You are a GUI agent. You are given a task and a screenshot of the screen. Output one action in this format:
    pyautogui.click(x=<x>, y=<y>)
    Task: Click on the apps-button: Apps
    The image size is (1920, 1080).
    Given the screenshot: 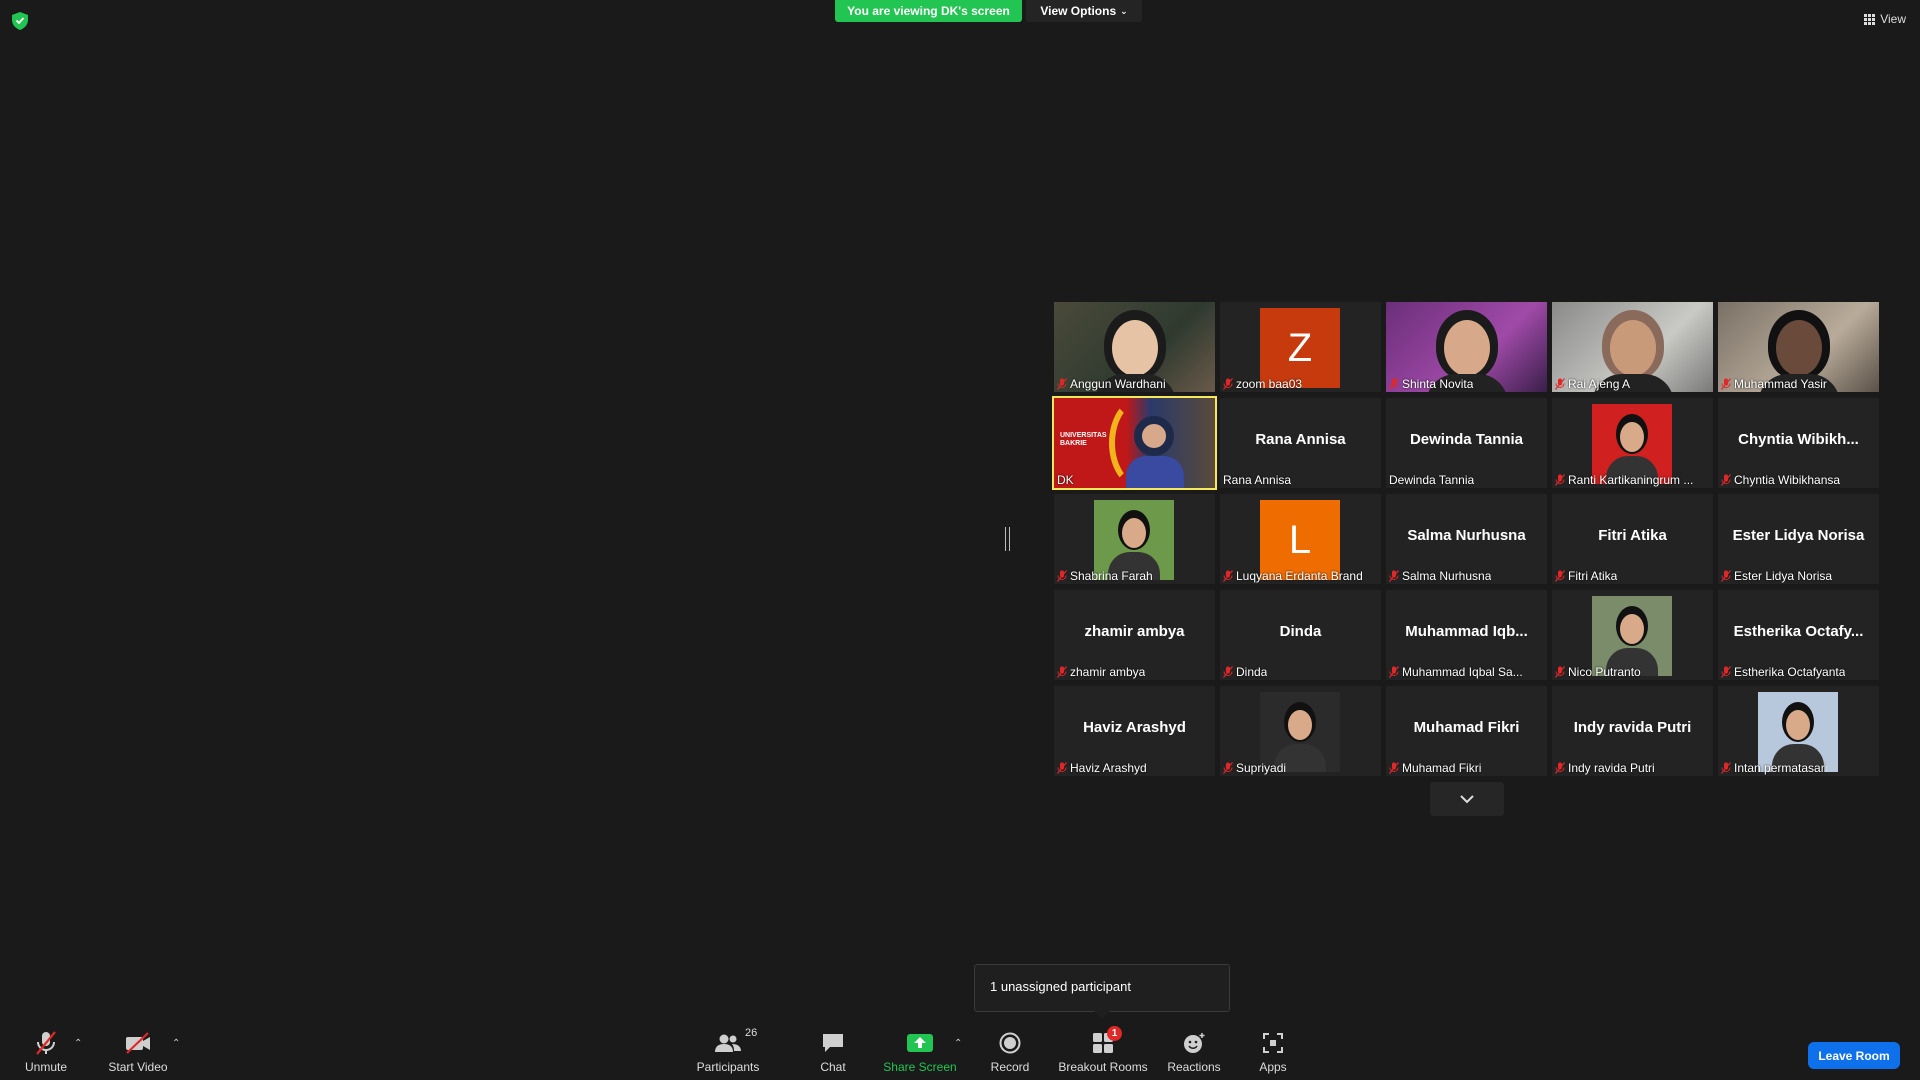 What is the action you would take?
    pyautogui.click(x=1273, y=1052)
    